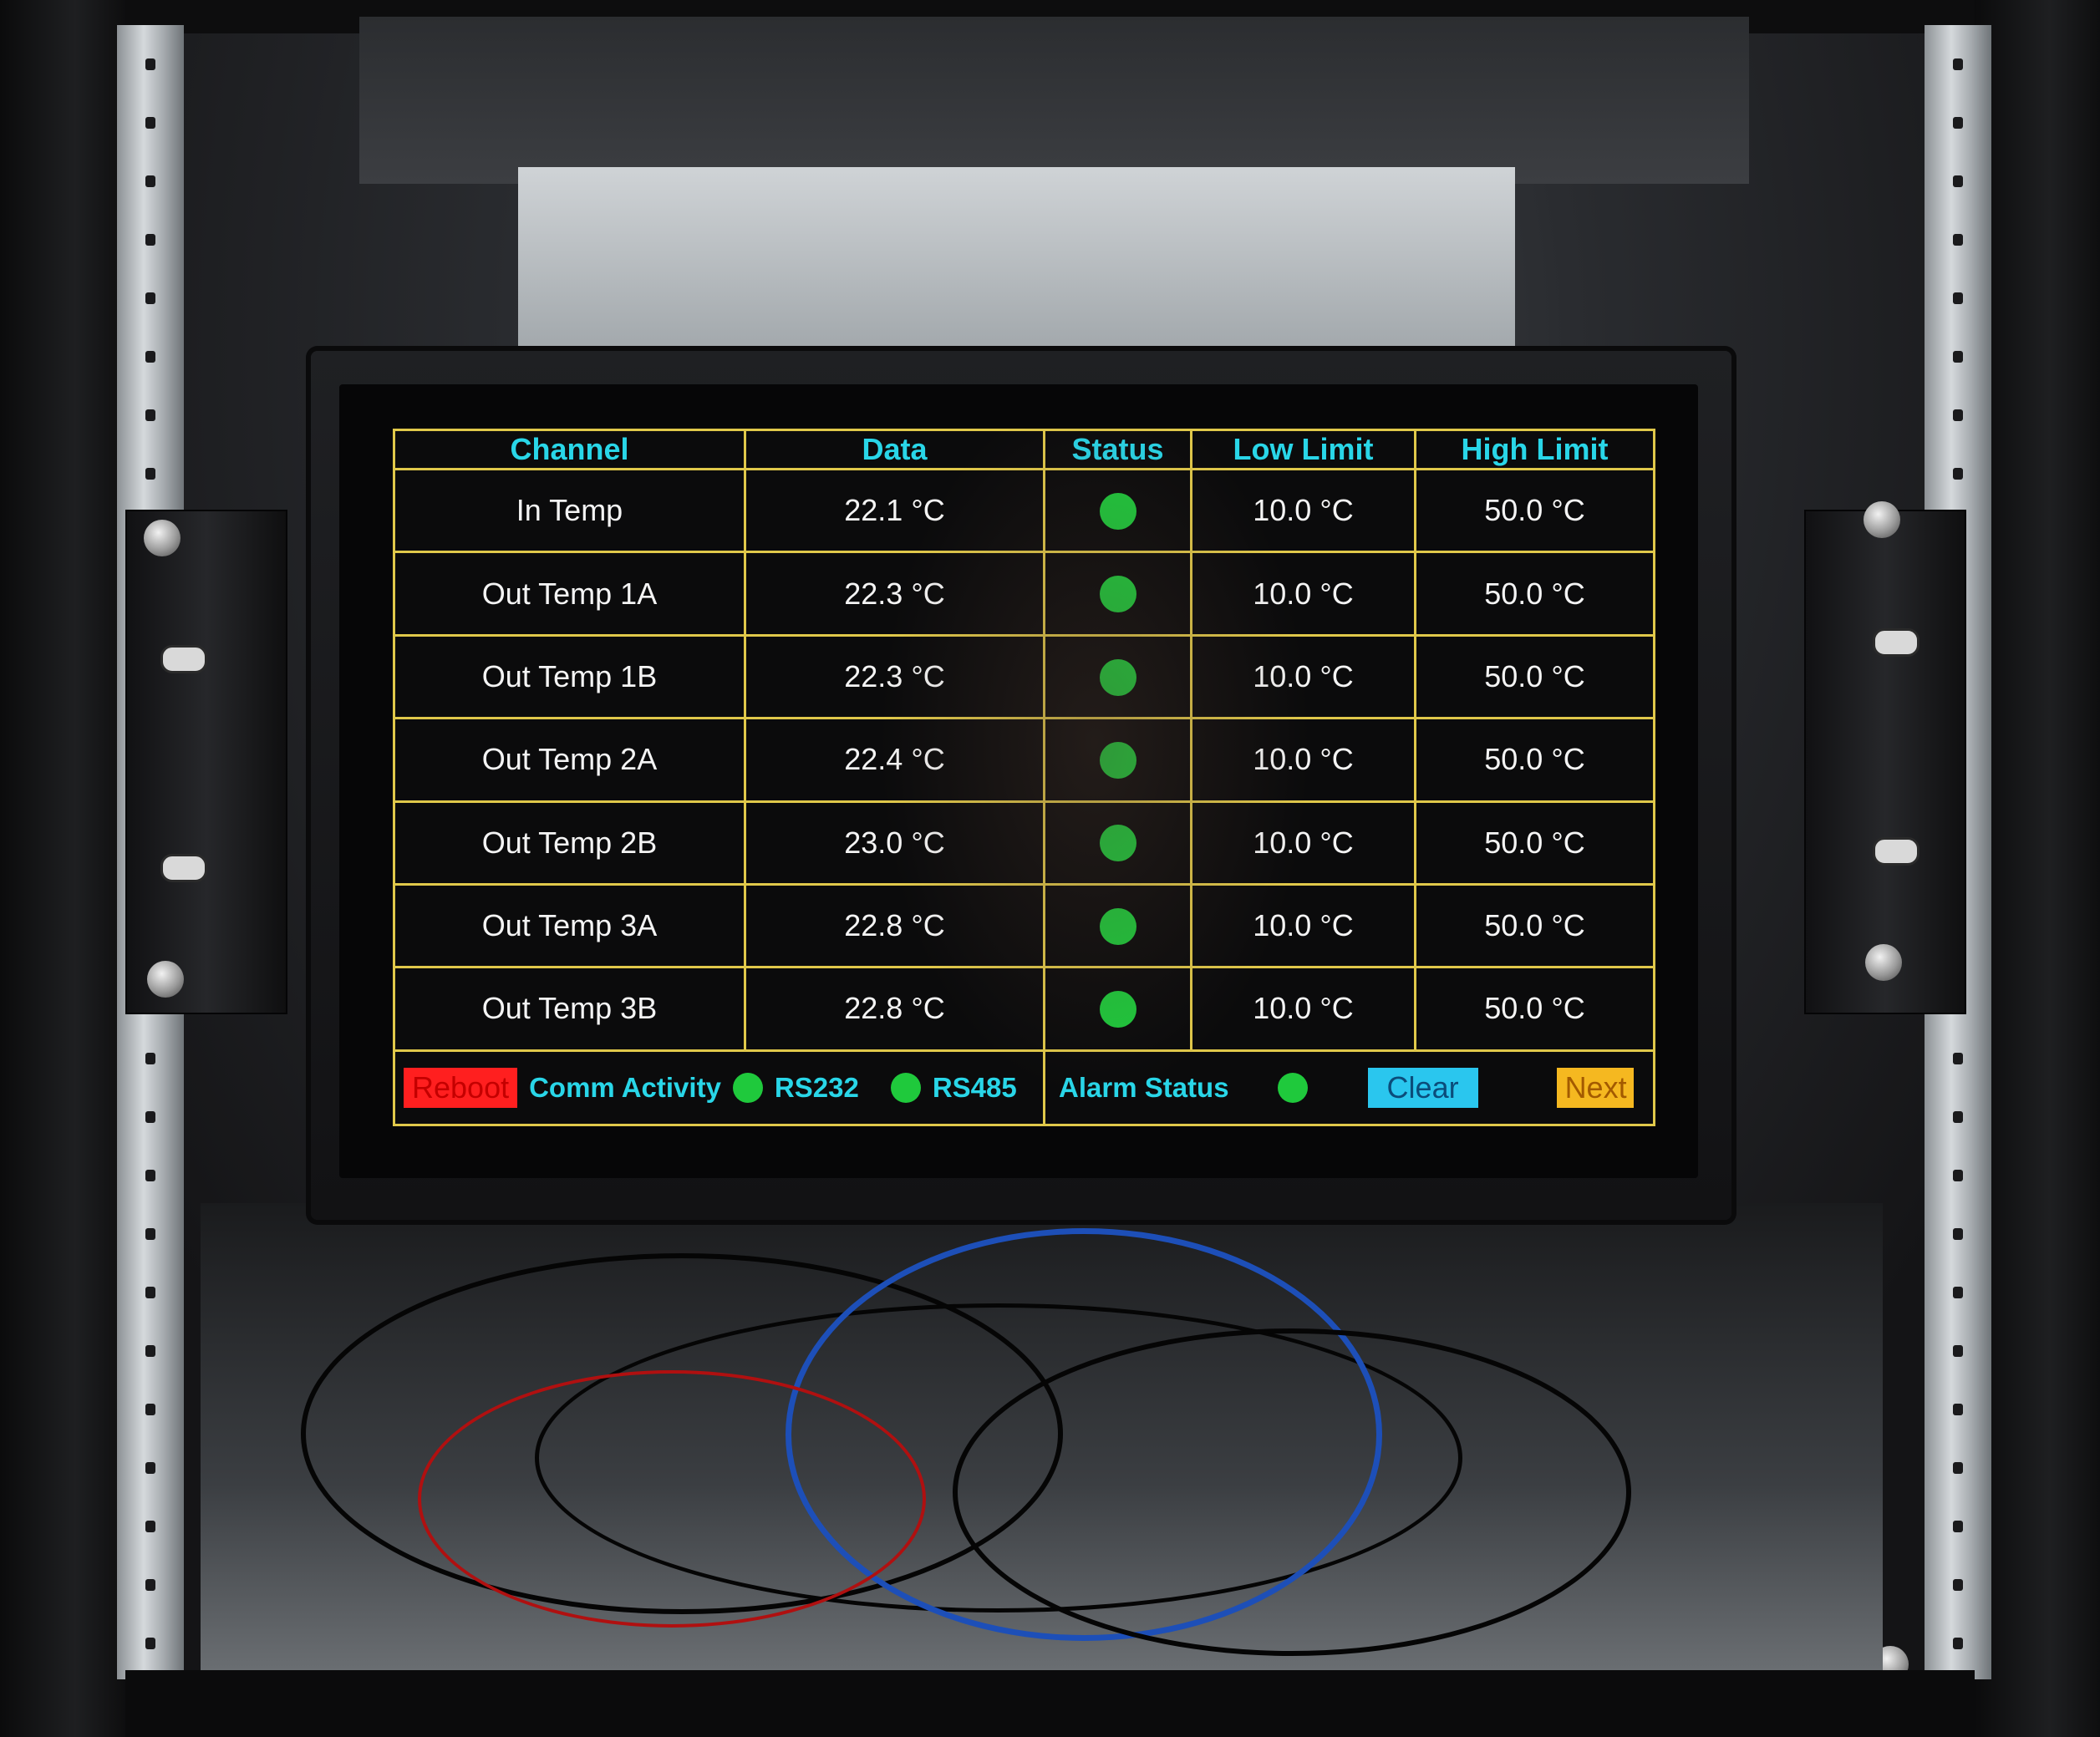  What do you see at coordinates (817, 1087) in the screenshot?
I see `rs232-label: RS232` at bounding box center [817, 1087].